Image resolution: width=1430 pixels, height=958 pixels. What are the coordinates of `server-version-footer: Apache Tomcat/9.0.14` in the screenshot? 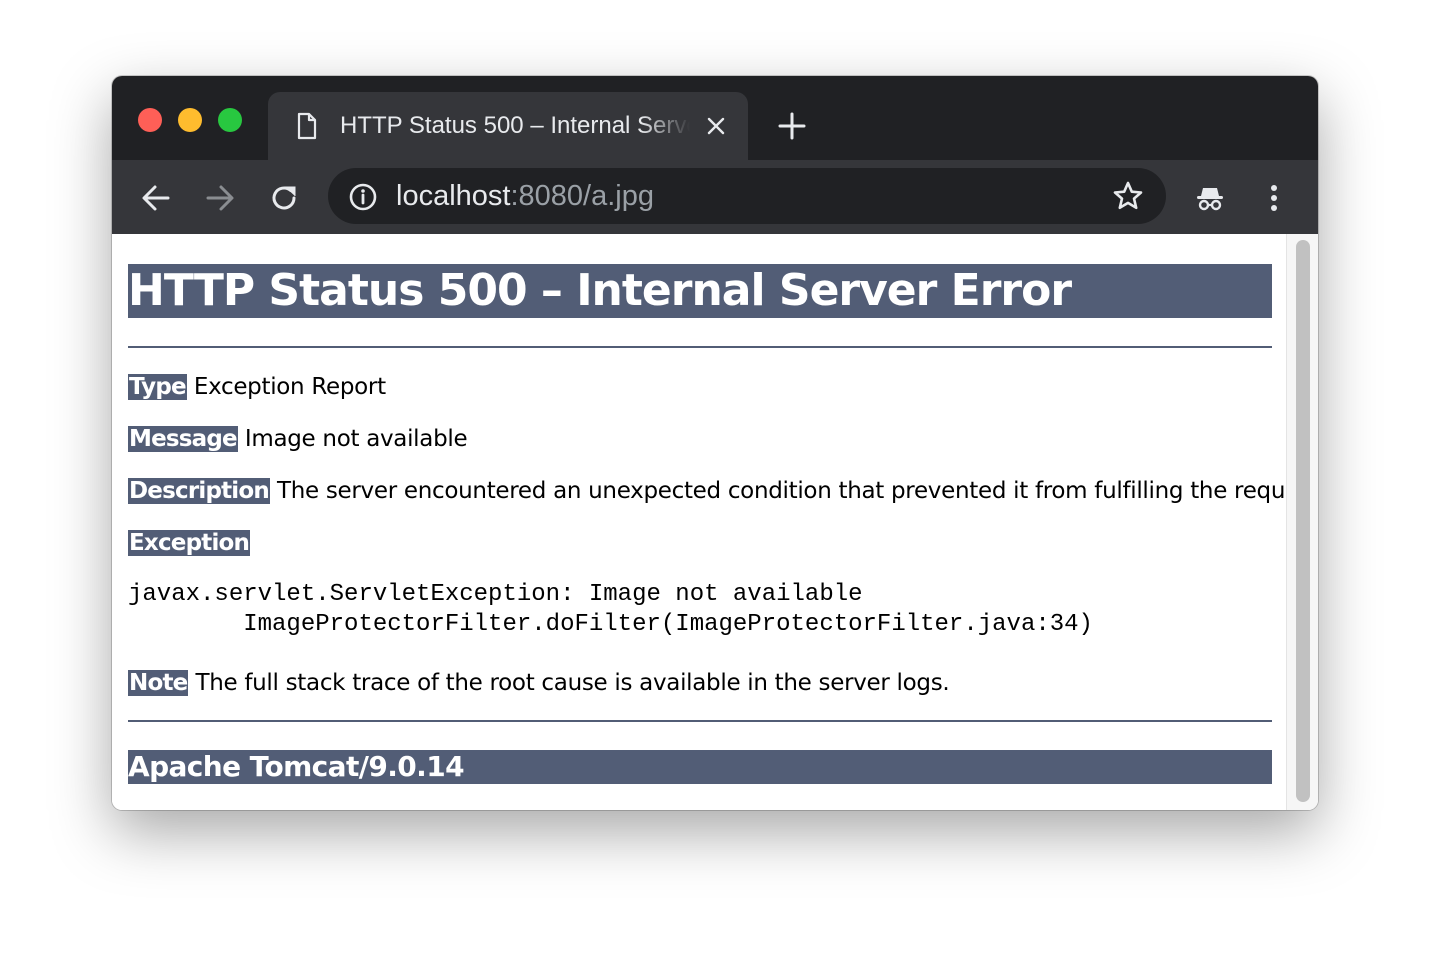 It's located at (700, 767).